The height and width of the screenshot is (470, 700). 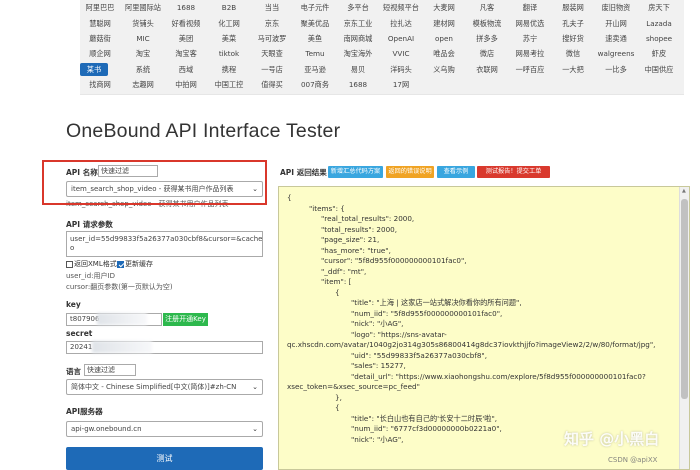 I want to click on platform-link: 淘宝客, so click(x=186, y=53).